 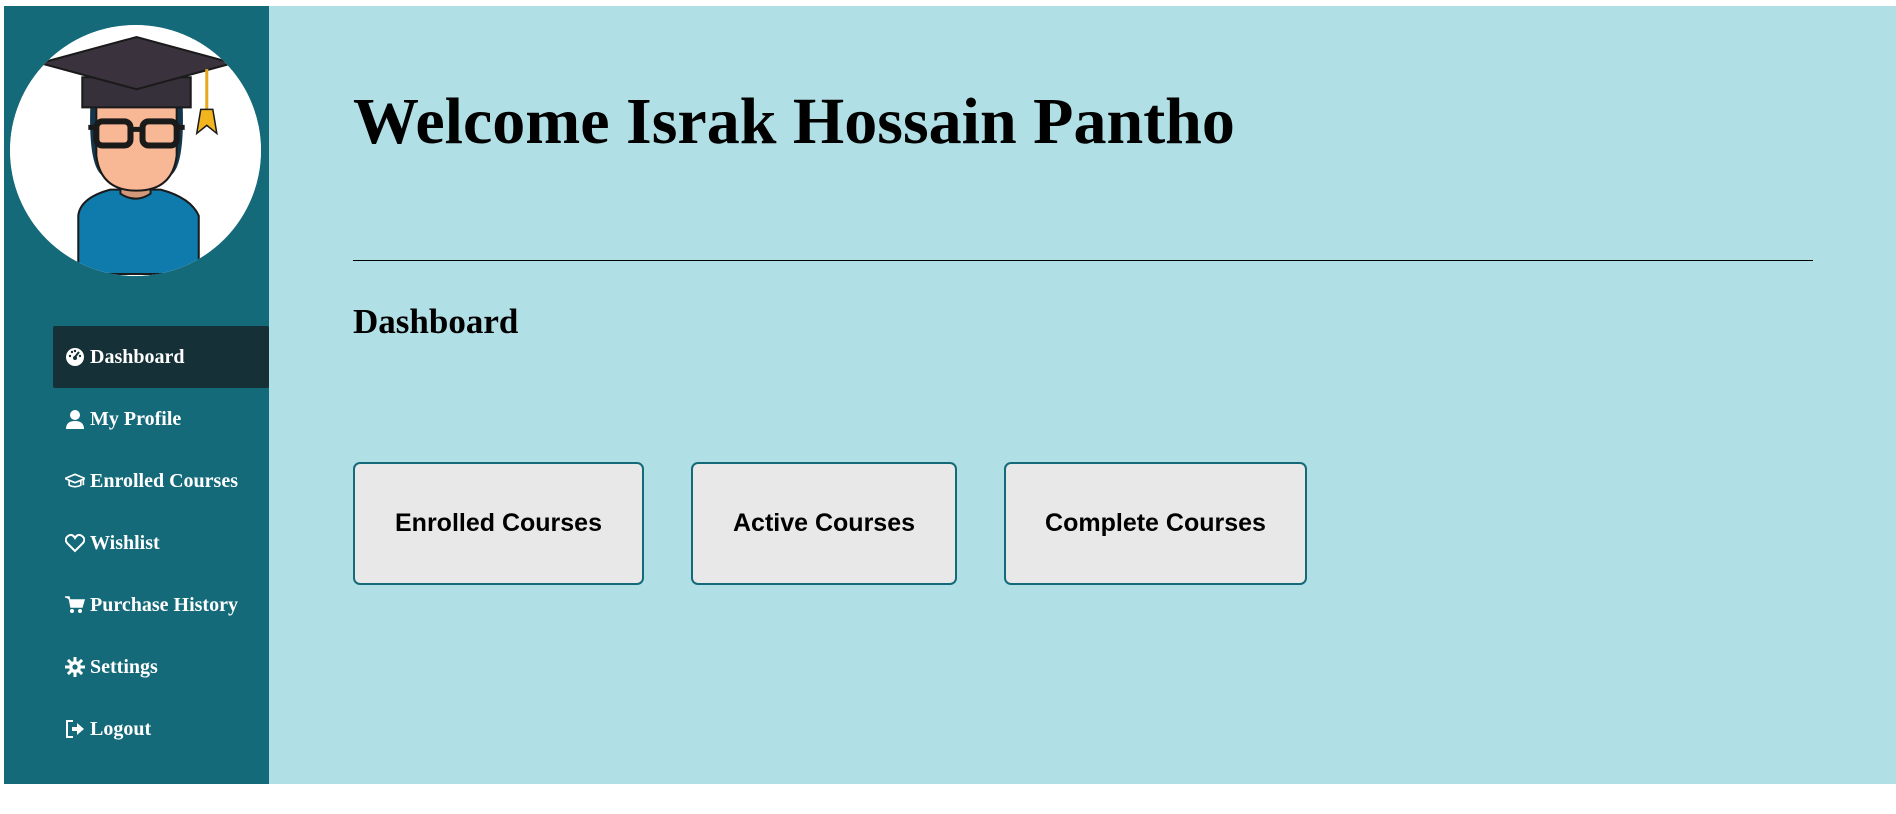 I want to click on sidebar-item-my-profile: My Profile, so click(x=161, y=419).